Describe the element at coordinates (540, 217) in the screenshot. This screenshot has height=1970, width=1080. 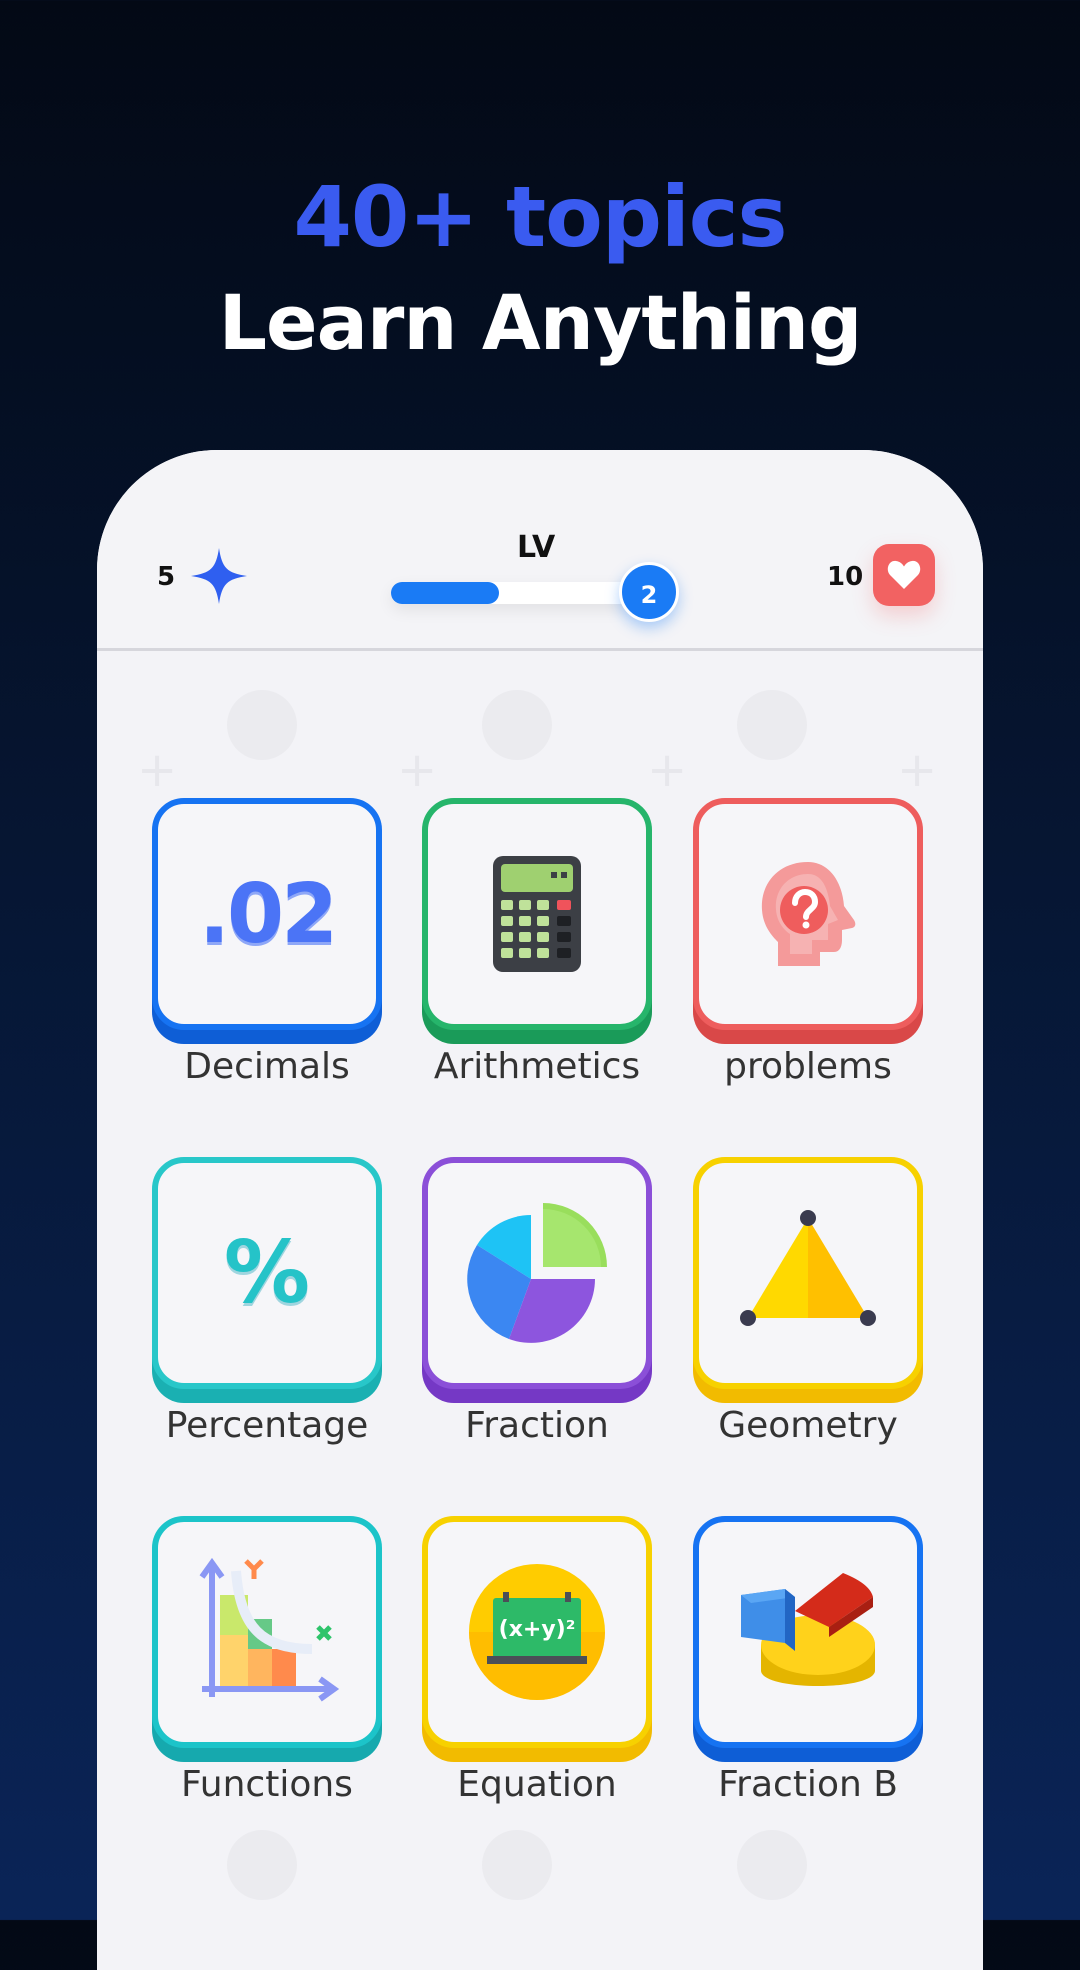
I see `headline-title: 40+ topics` at that location.